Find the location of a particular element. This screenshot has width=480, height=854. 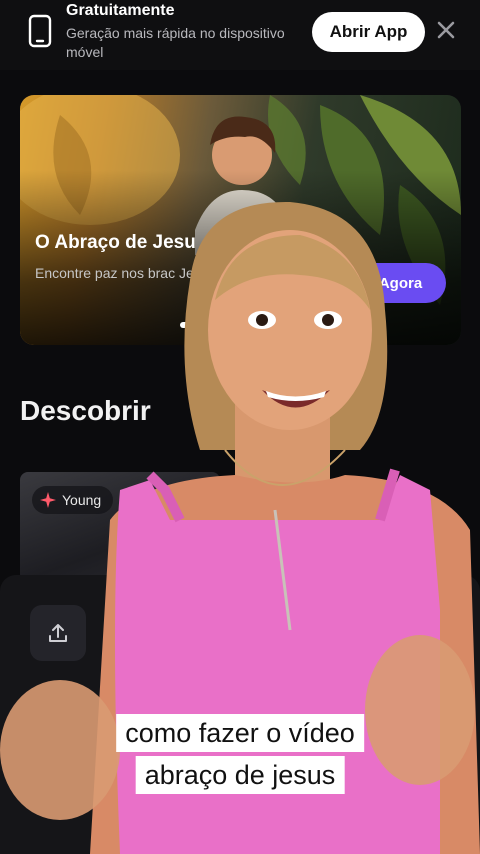

open-app-button: Abrir App is located at coordinates (368, 32).